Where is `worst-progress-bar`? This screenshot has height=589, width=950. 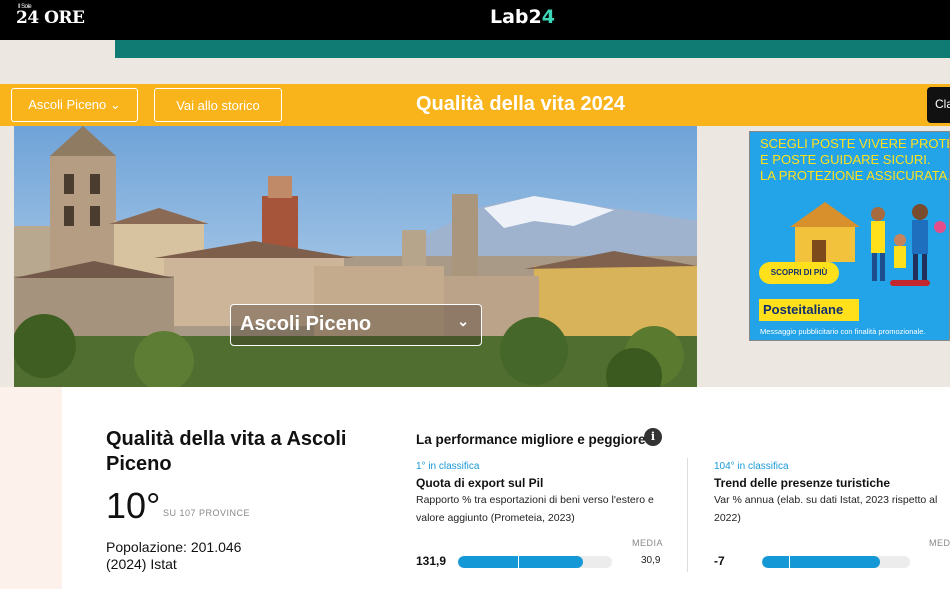 worst-progress-bar is located at coordinates (836, 562).